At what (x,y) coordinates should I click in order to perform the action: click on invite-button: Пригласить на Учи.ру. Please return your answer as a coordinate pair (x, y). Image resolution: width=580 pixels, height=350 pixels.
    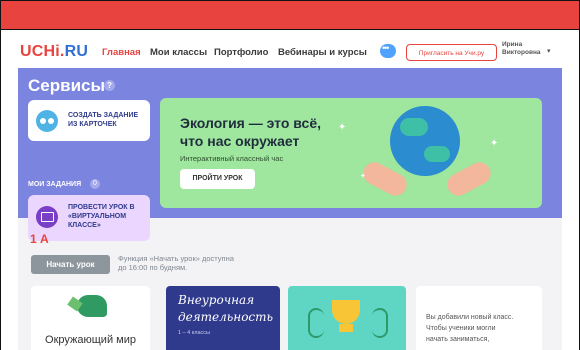
    Looking at the image, I should click on (451, 52).